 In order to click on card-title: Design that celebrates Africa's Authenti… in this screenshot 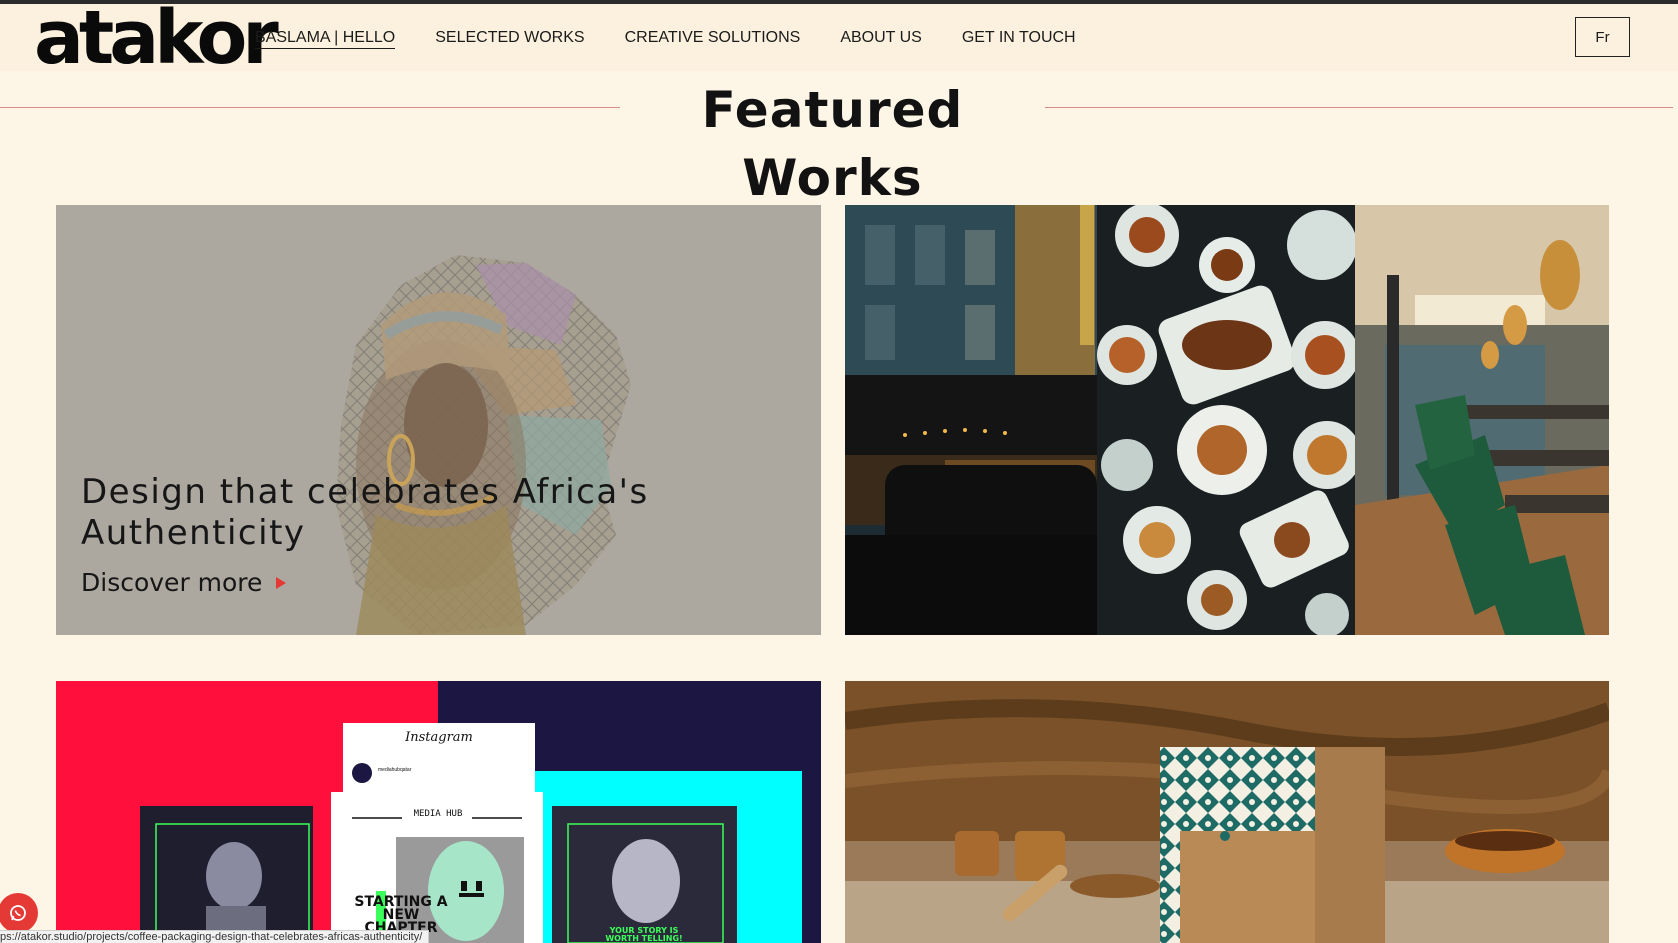, I will do `click(365, 512)`.